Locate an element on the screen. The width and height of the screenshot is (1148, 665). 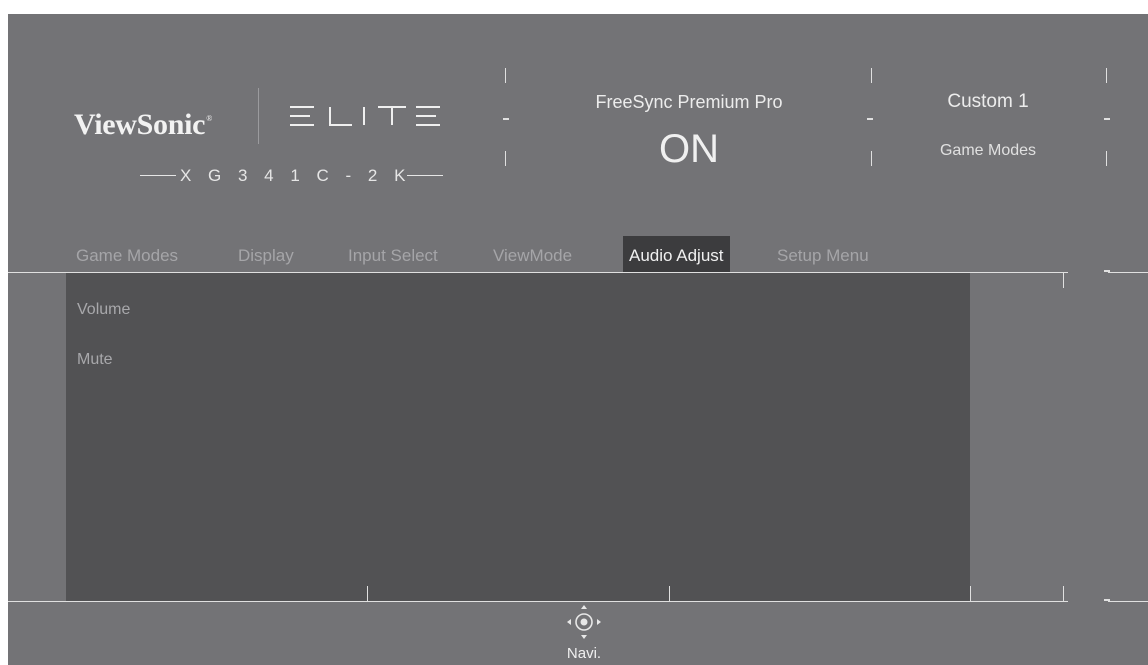
menu-item-volume: Volume is located at coordinates (103, 310).